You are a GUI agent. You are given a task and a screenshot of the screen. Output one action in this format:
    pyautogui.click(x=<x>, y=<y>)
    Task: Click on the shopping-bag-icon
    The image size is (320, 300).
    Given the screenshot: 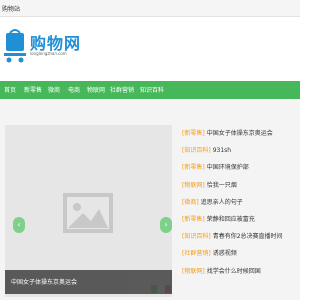 What is the action you would take?
    pyautogui.click(x=15, y=46)
    